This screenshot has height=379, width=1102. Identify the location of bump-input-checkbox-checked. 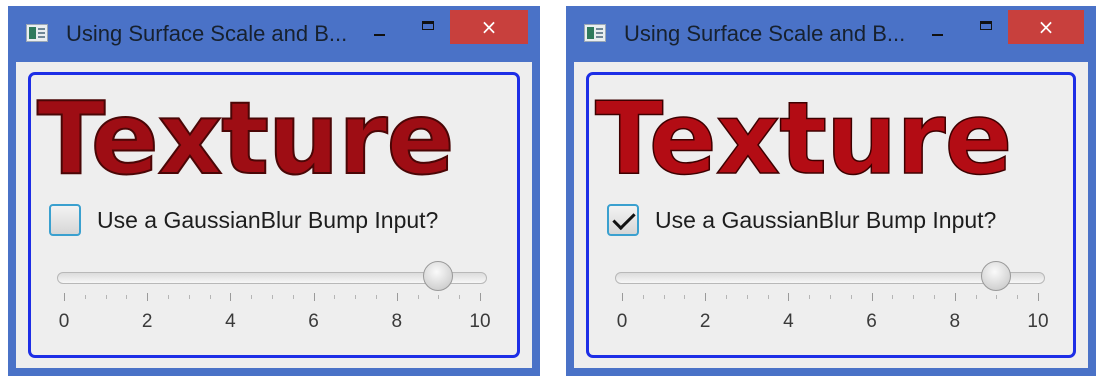
(623, 220).